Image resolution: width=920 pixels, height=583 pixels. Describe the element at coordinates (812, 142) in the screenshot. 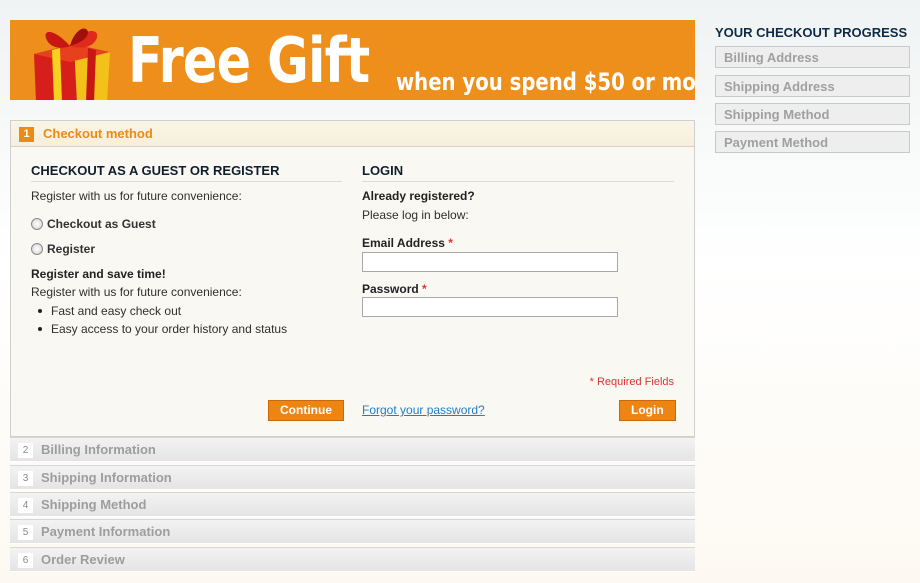

I see `progress-payment-method: Payment Method` at that location.